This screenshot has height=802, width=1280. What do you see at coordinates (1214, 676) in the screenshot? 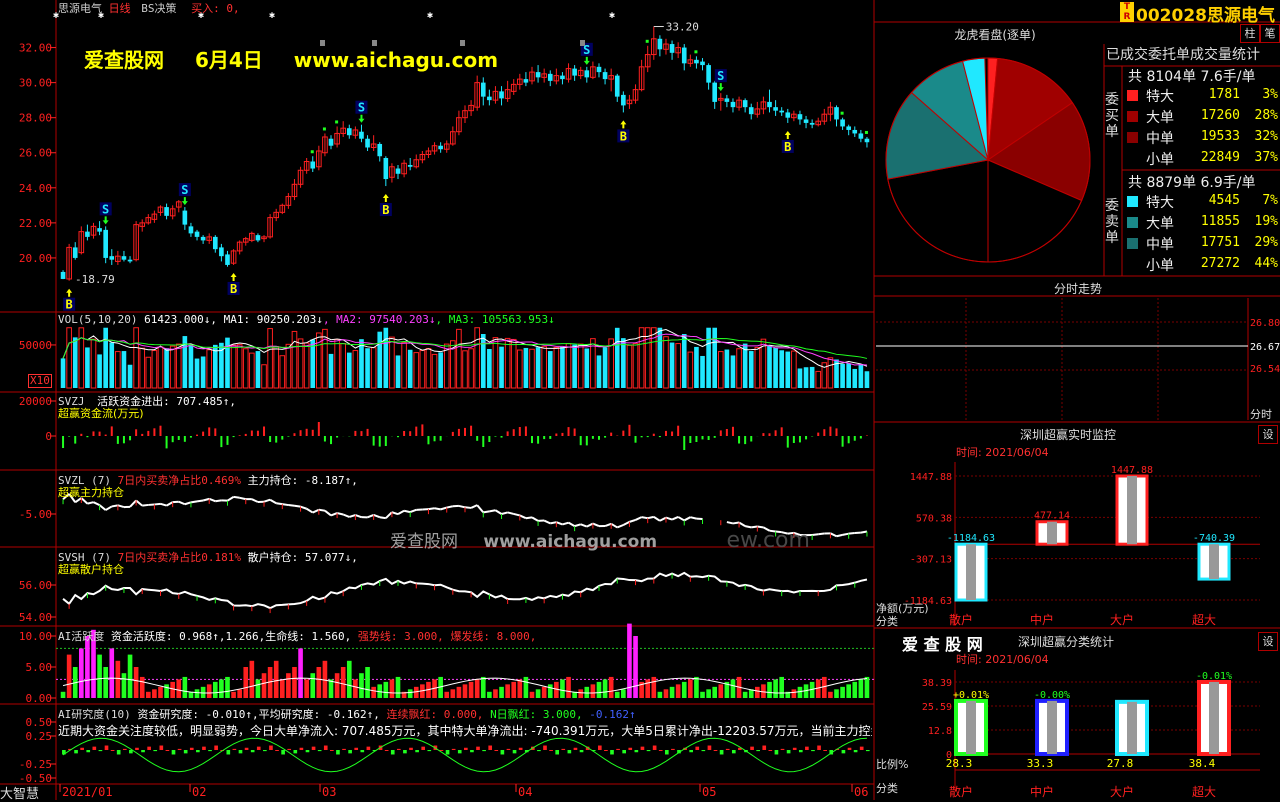
I see `classify-delta-label: -0.01%` at bounding box center [1214, 676].